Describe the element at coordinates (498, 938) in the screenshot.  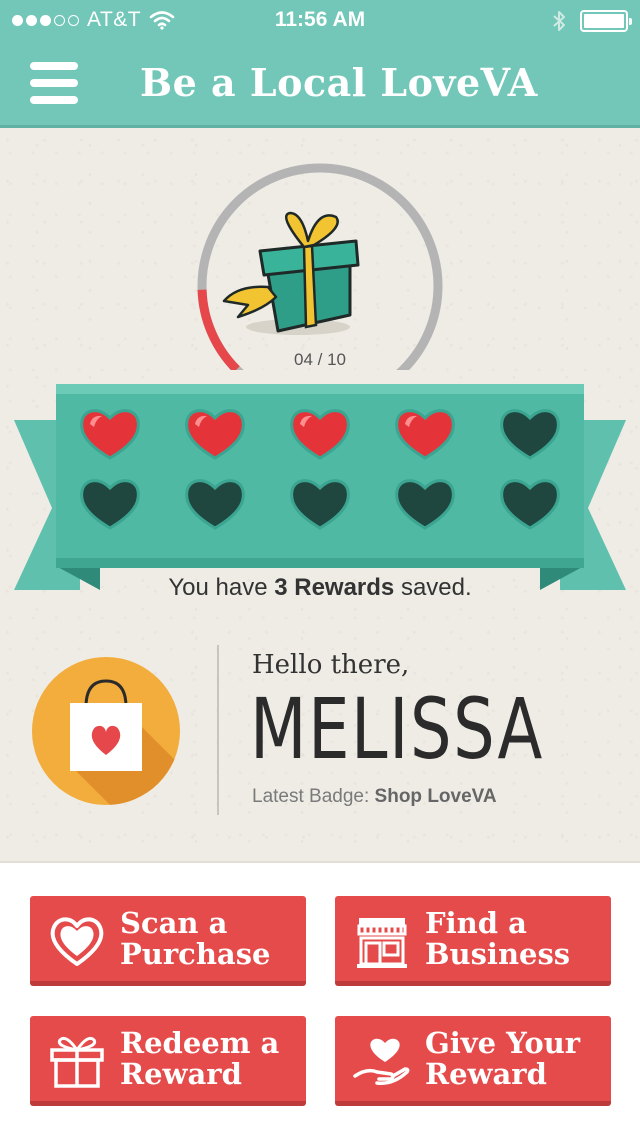
I see `find-business-label: Find a Business` at that location.